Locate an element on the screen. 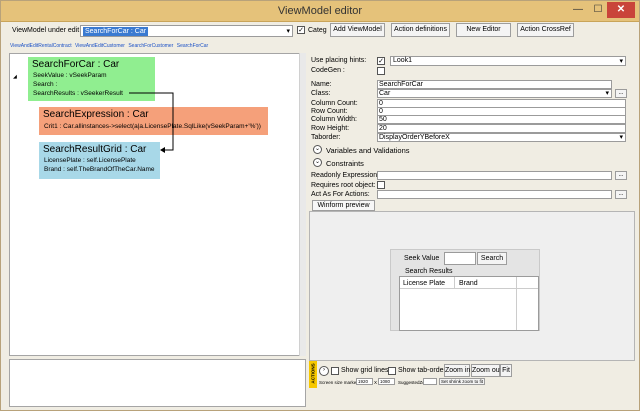 The image size is (640, 411). fit-button: Fit is located at coordinates (506, 370).